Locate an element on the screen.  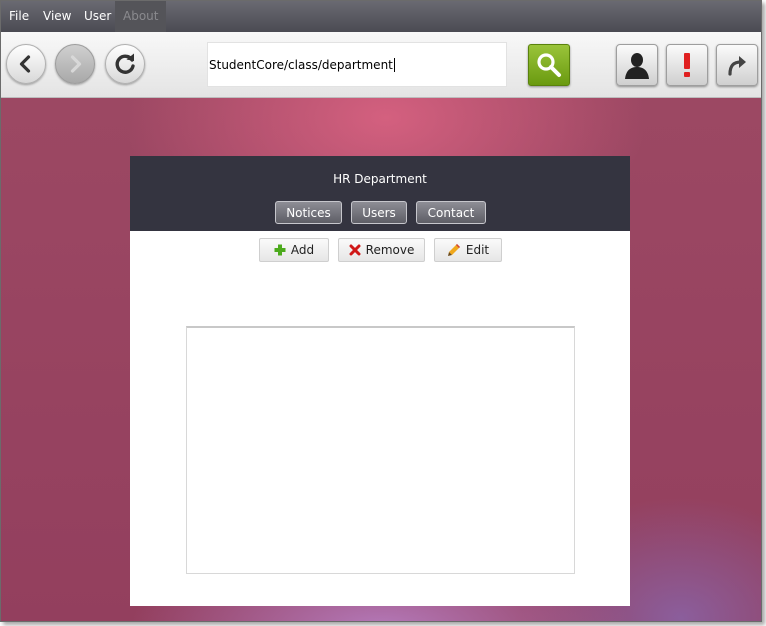
curved-arrow-icon is located at coordinates (737, 66).